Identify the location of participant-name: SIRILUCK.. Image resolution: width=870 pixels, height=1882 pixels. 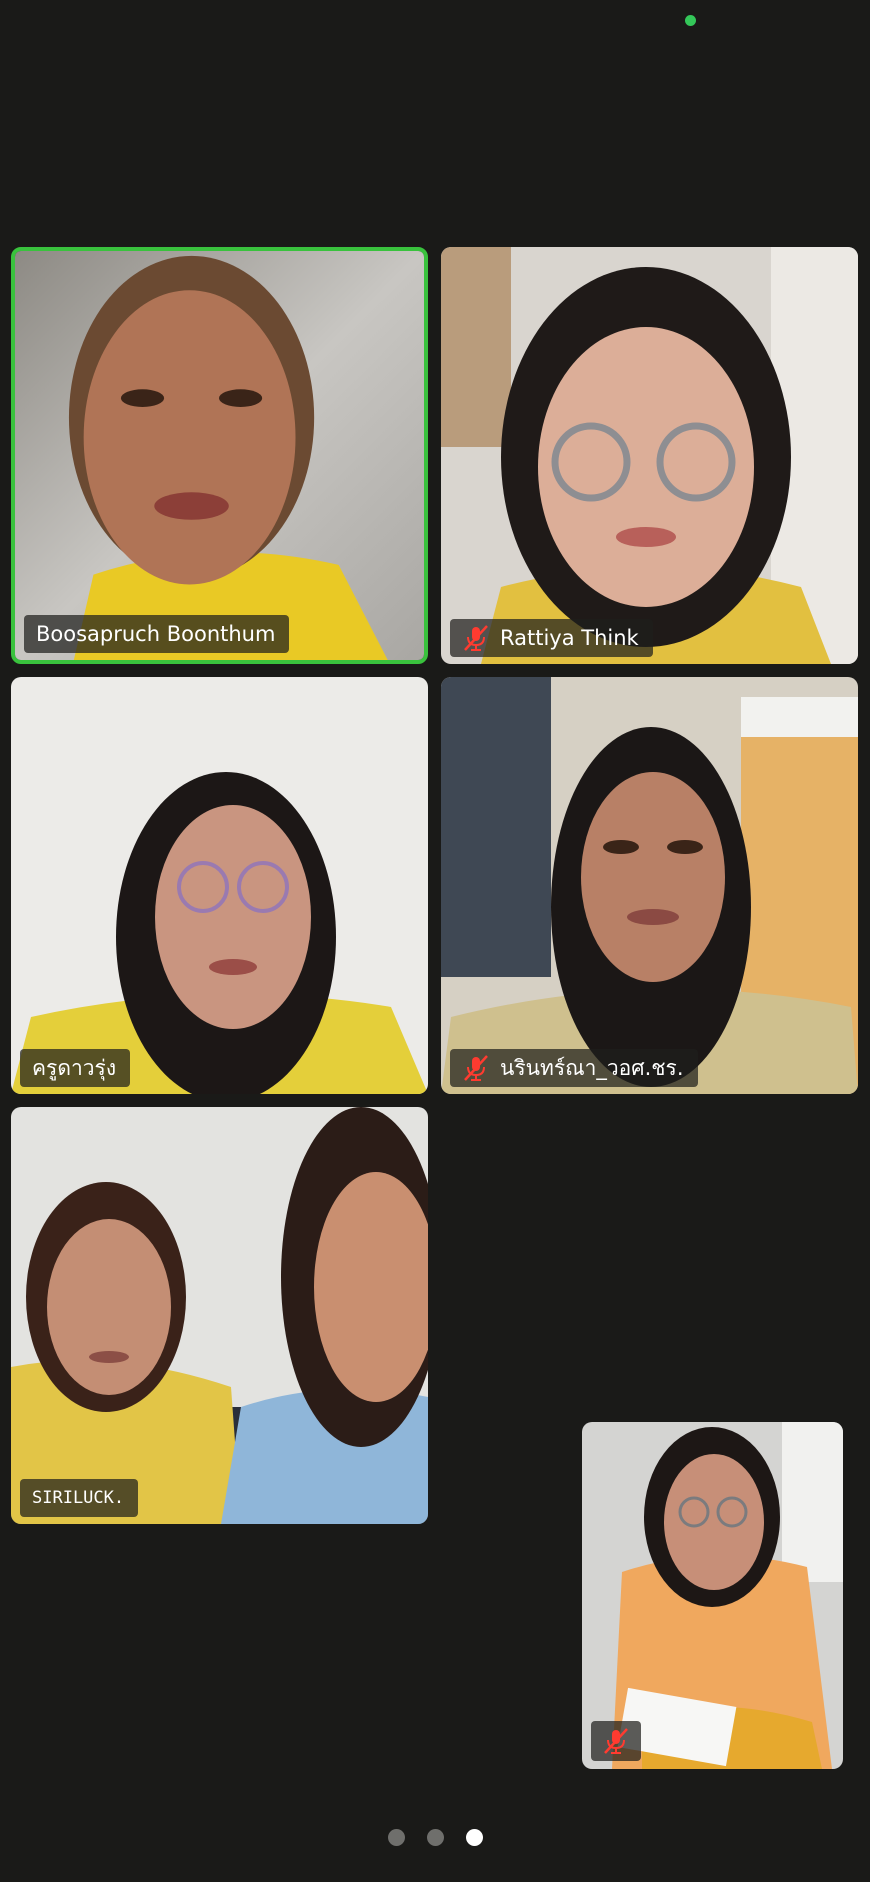
(78, 1498).